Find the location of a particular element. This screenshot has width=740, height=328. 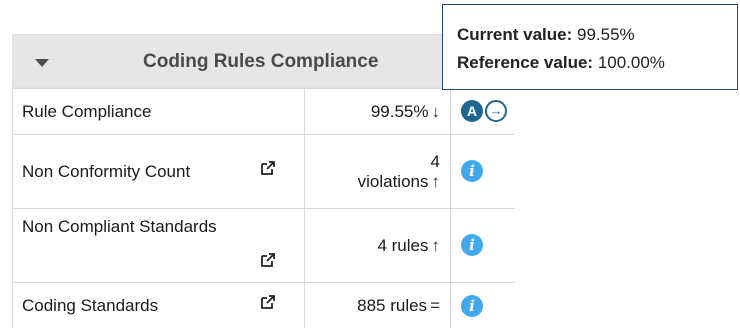

trend-equal-icon: = is located at coordinates (435, 305).